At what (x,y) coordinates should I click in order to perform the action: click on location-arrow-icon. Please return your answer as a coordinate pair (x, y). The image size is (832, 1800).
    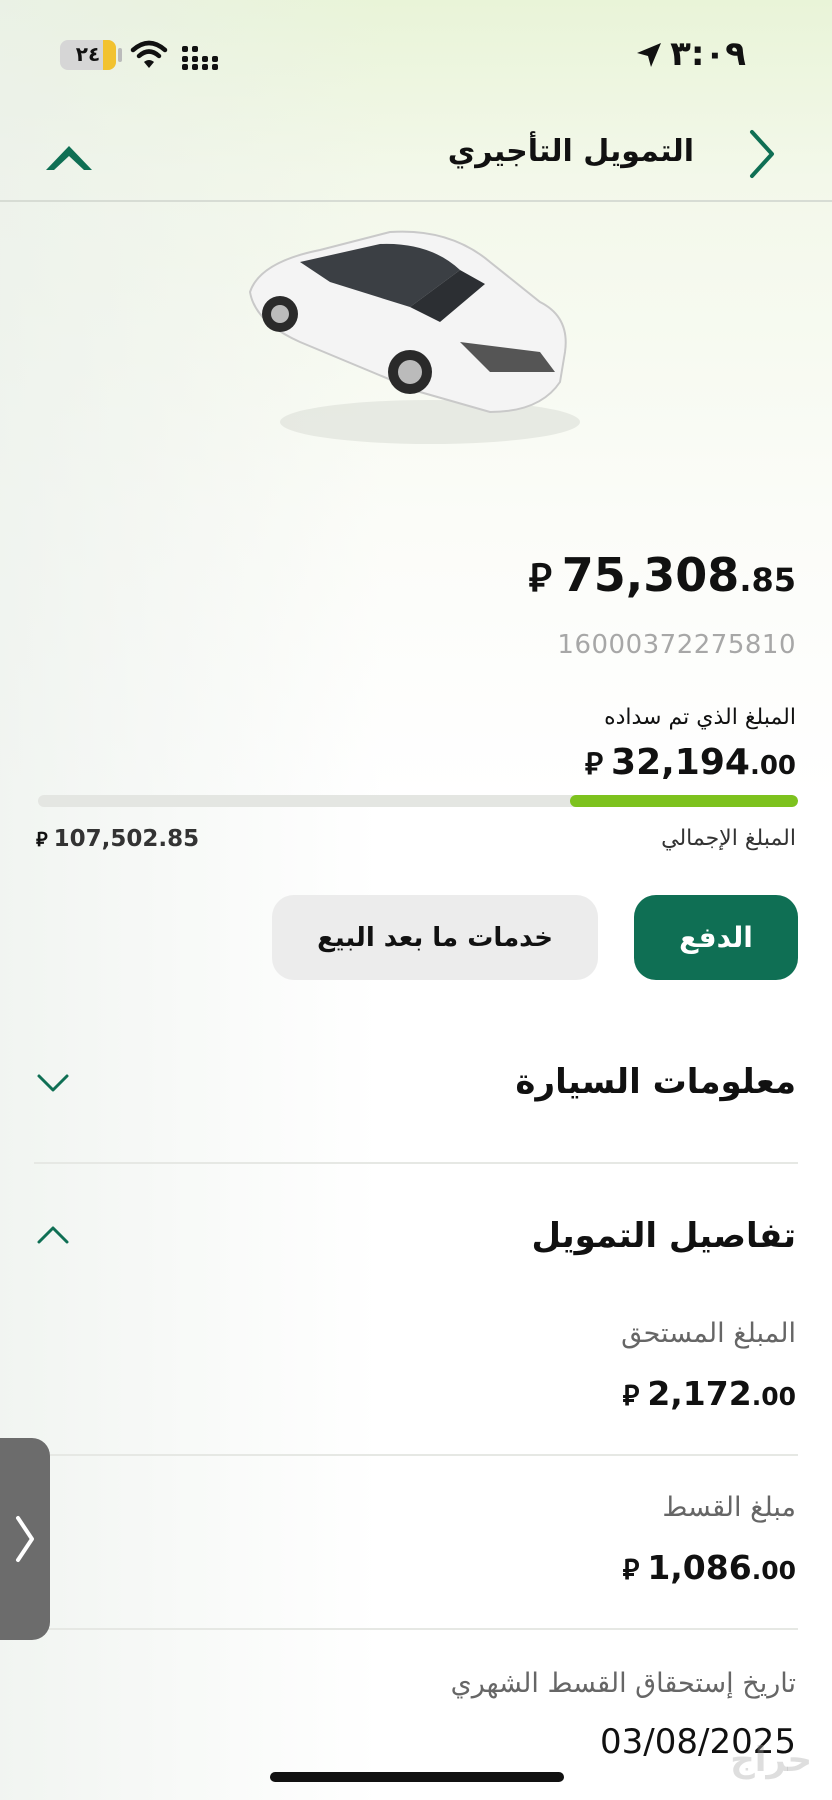
    Looking at the image, I should click on (649, 55).